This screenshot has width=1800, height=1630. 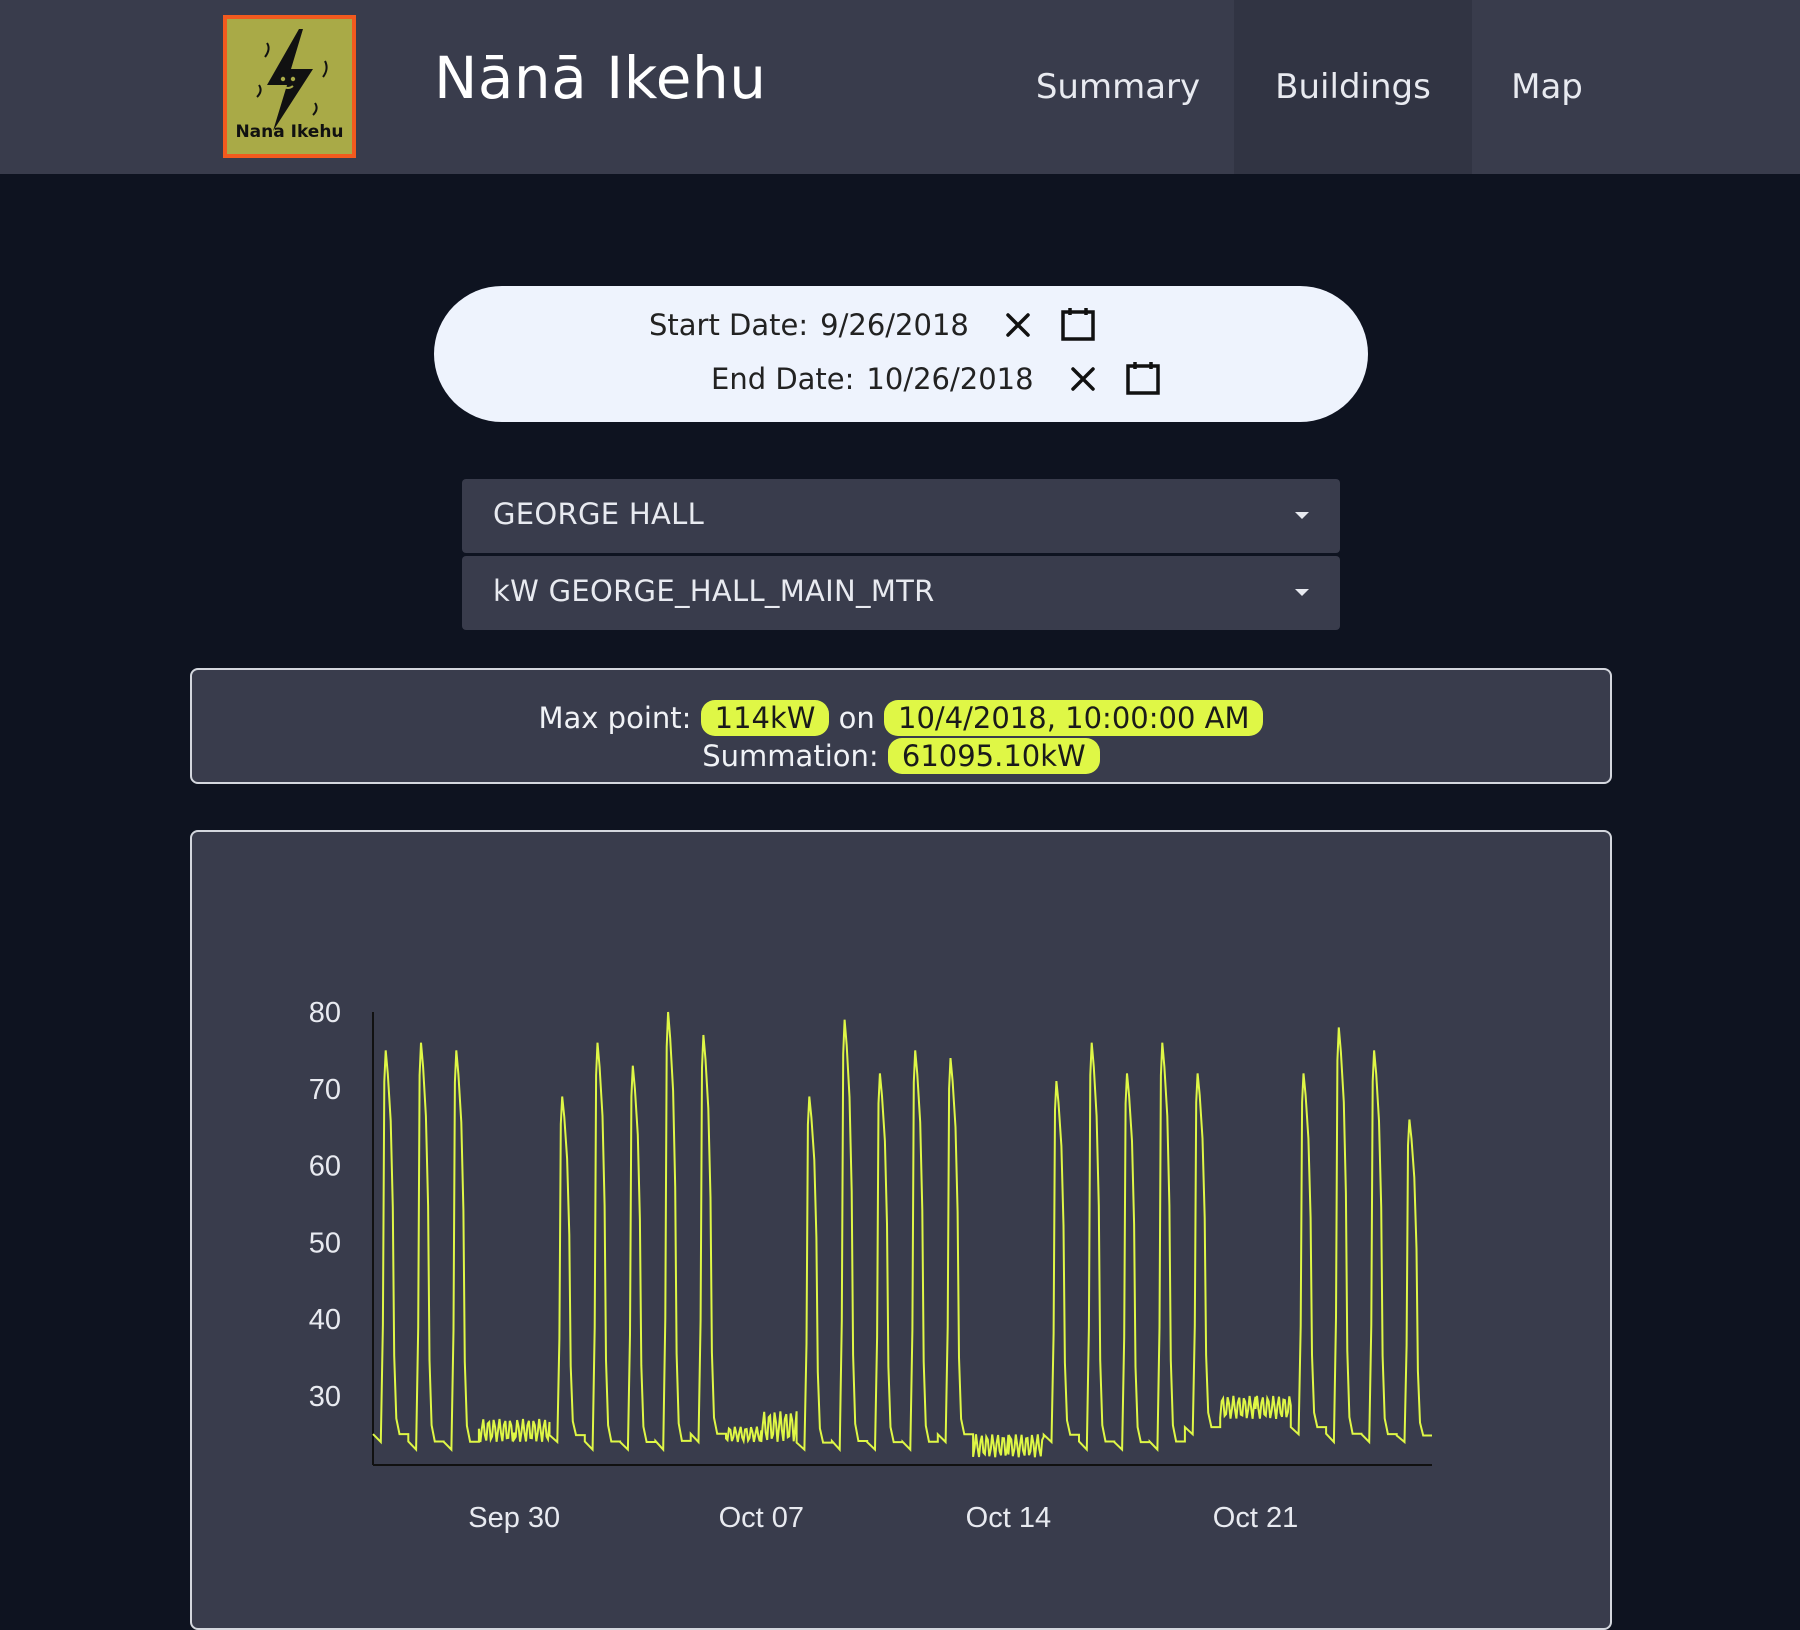 What do you see at coordinates (1547, 87) in the screenshot?
I see `nav-map: Map` at bounding box center [1547, 87].